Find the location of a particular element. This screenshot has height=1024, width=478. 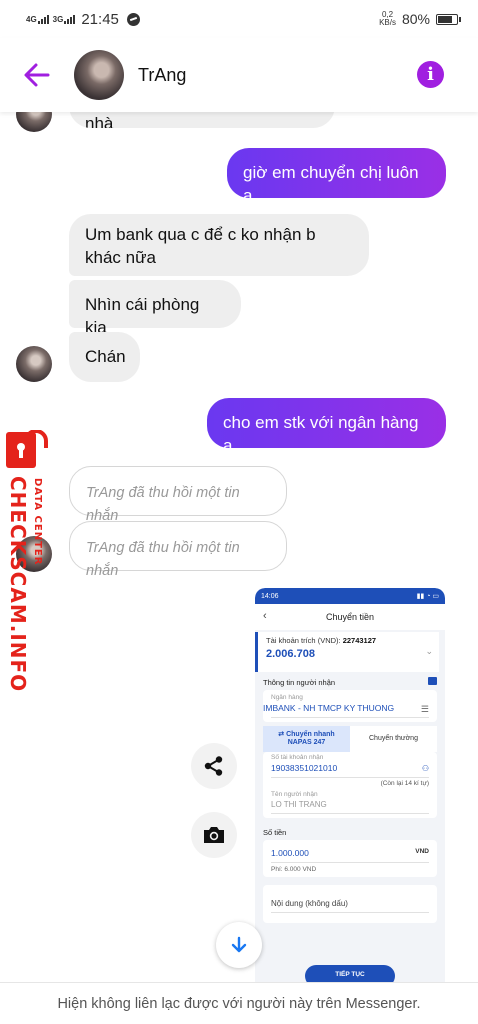

bank-label: Ngân hàng is located at coordinates (287, 697).